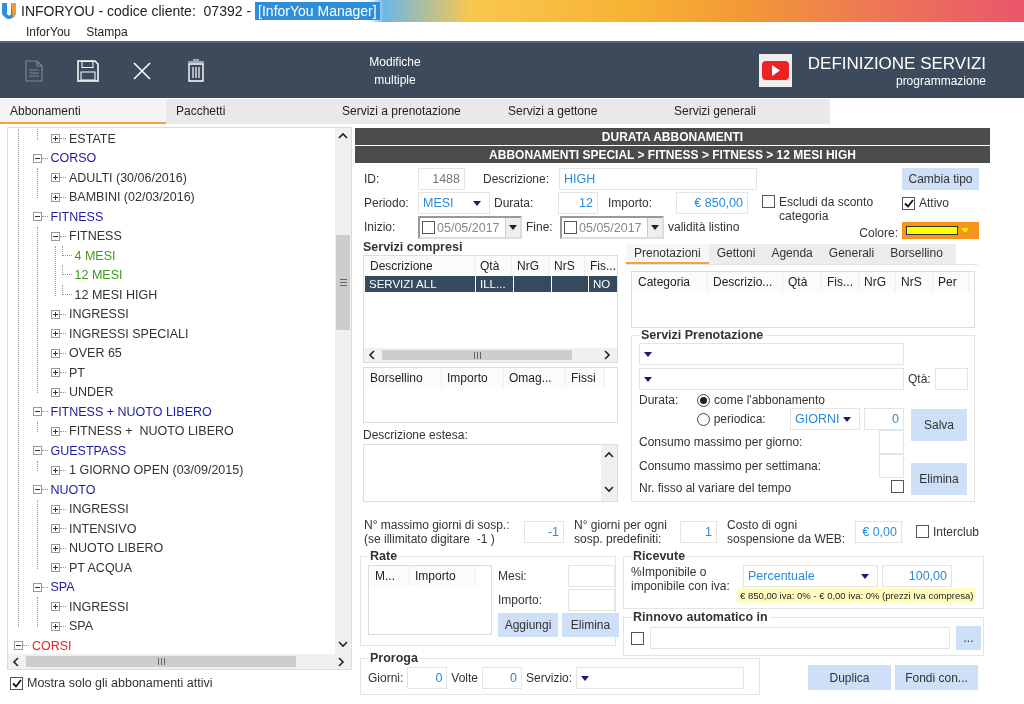 The width and height of the screenshot is (1024, 704). What do you see at coordinates (490, 473) in the screenshot?
I see `extended-description-field` at bounding box center [490, 473].